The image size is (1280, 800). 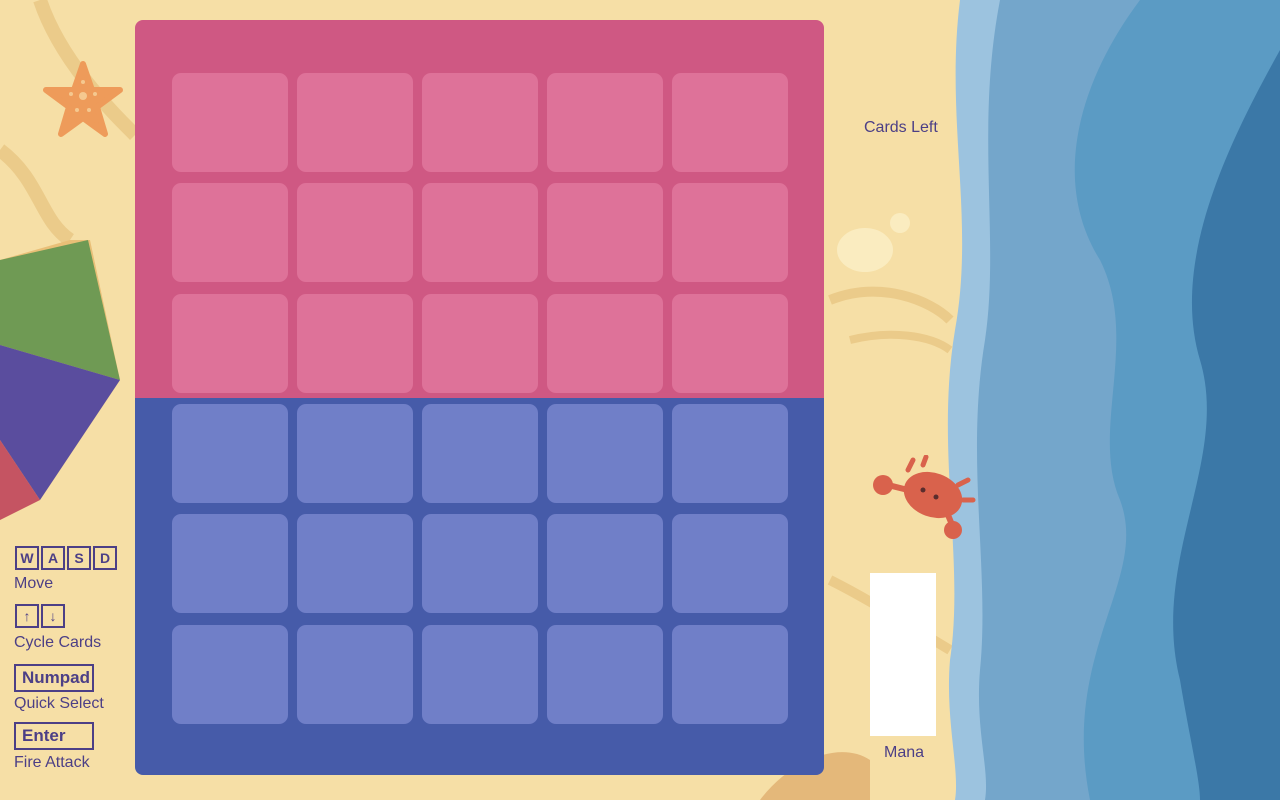 What do you see at coordinates (27, 616) in the screenshot?
I see `arrow-up-key-icon: ↑` at bounding box center [27, 616].